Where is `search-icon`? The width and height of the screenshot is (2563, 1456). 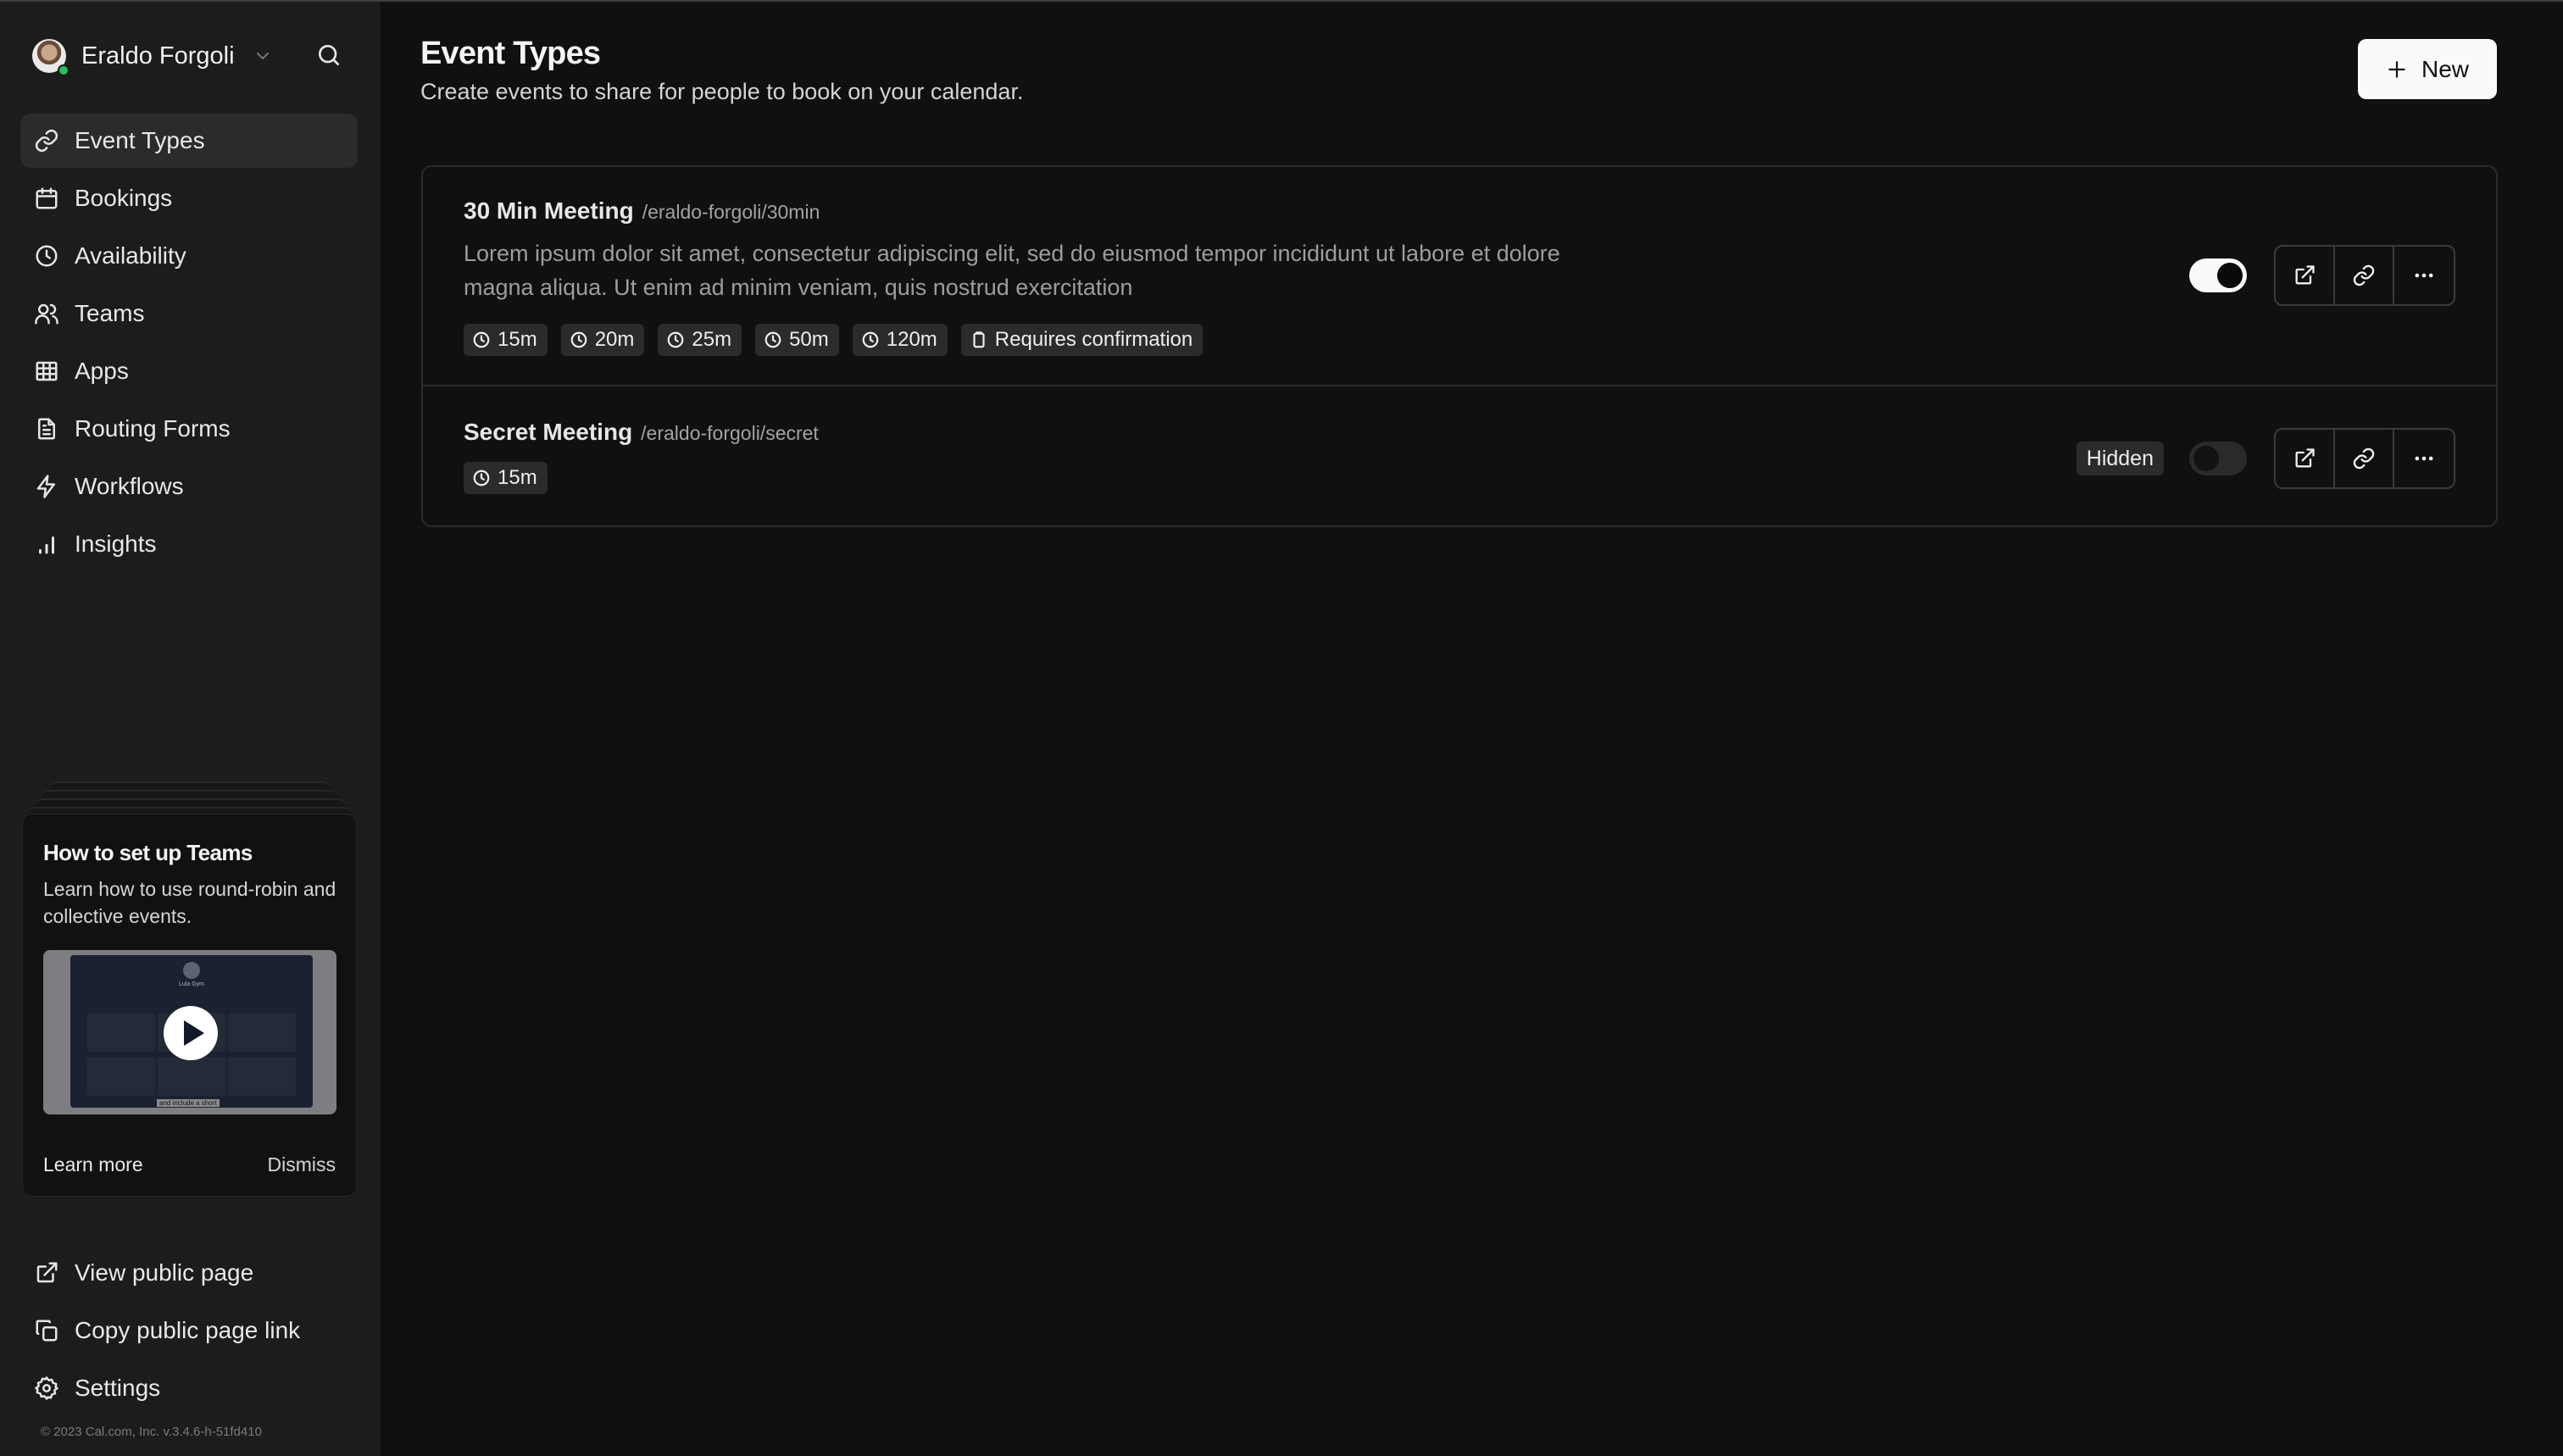 search-icon is located at coordinates (328, 56).